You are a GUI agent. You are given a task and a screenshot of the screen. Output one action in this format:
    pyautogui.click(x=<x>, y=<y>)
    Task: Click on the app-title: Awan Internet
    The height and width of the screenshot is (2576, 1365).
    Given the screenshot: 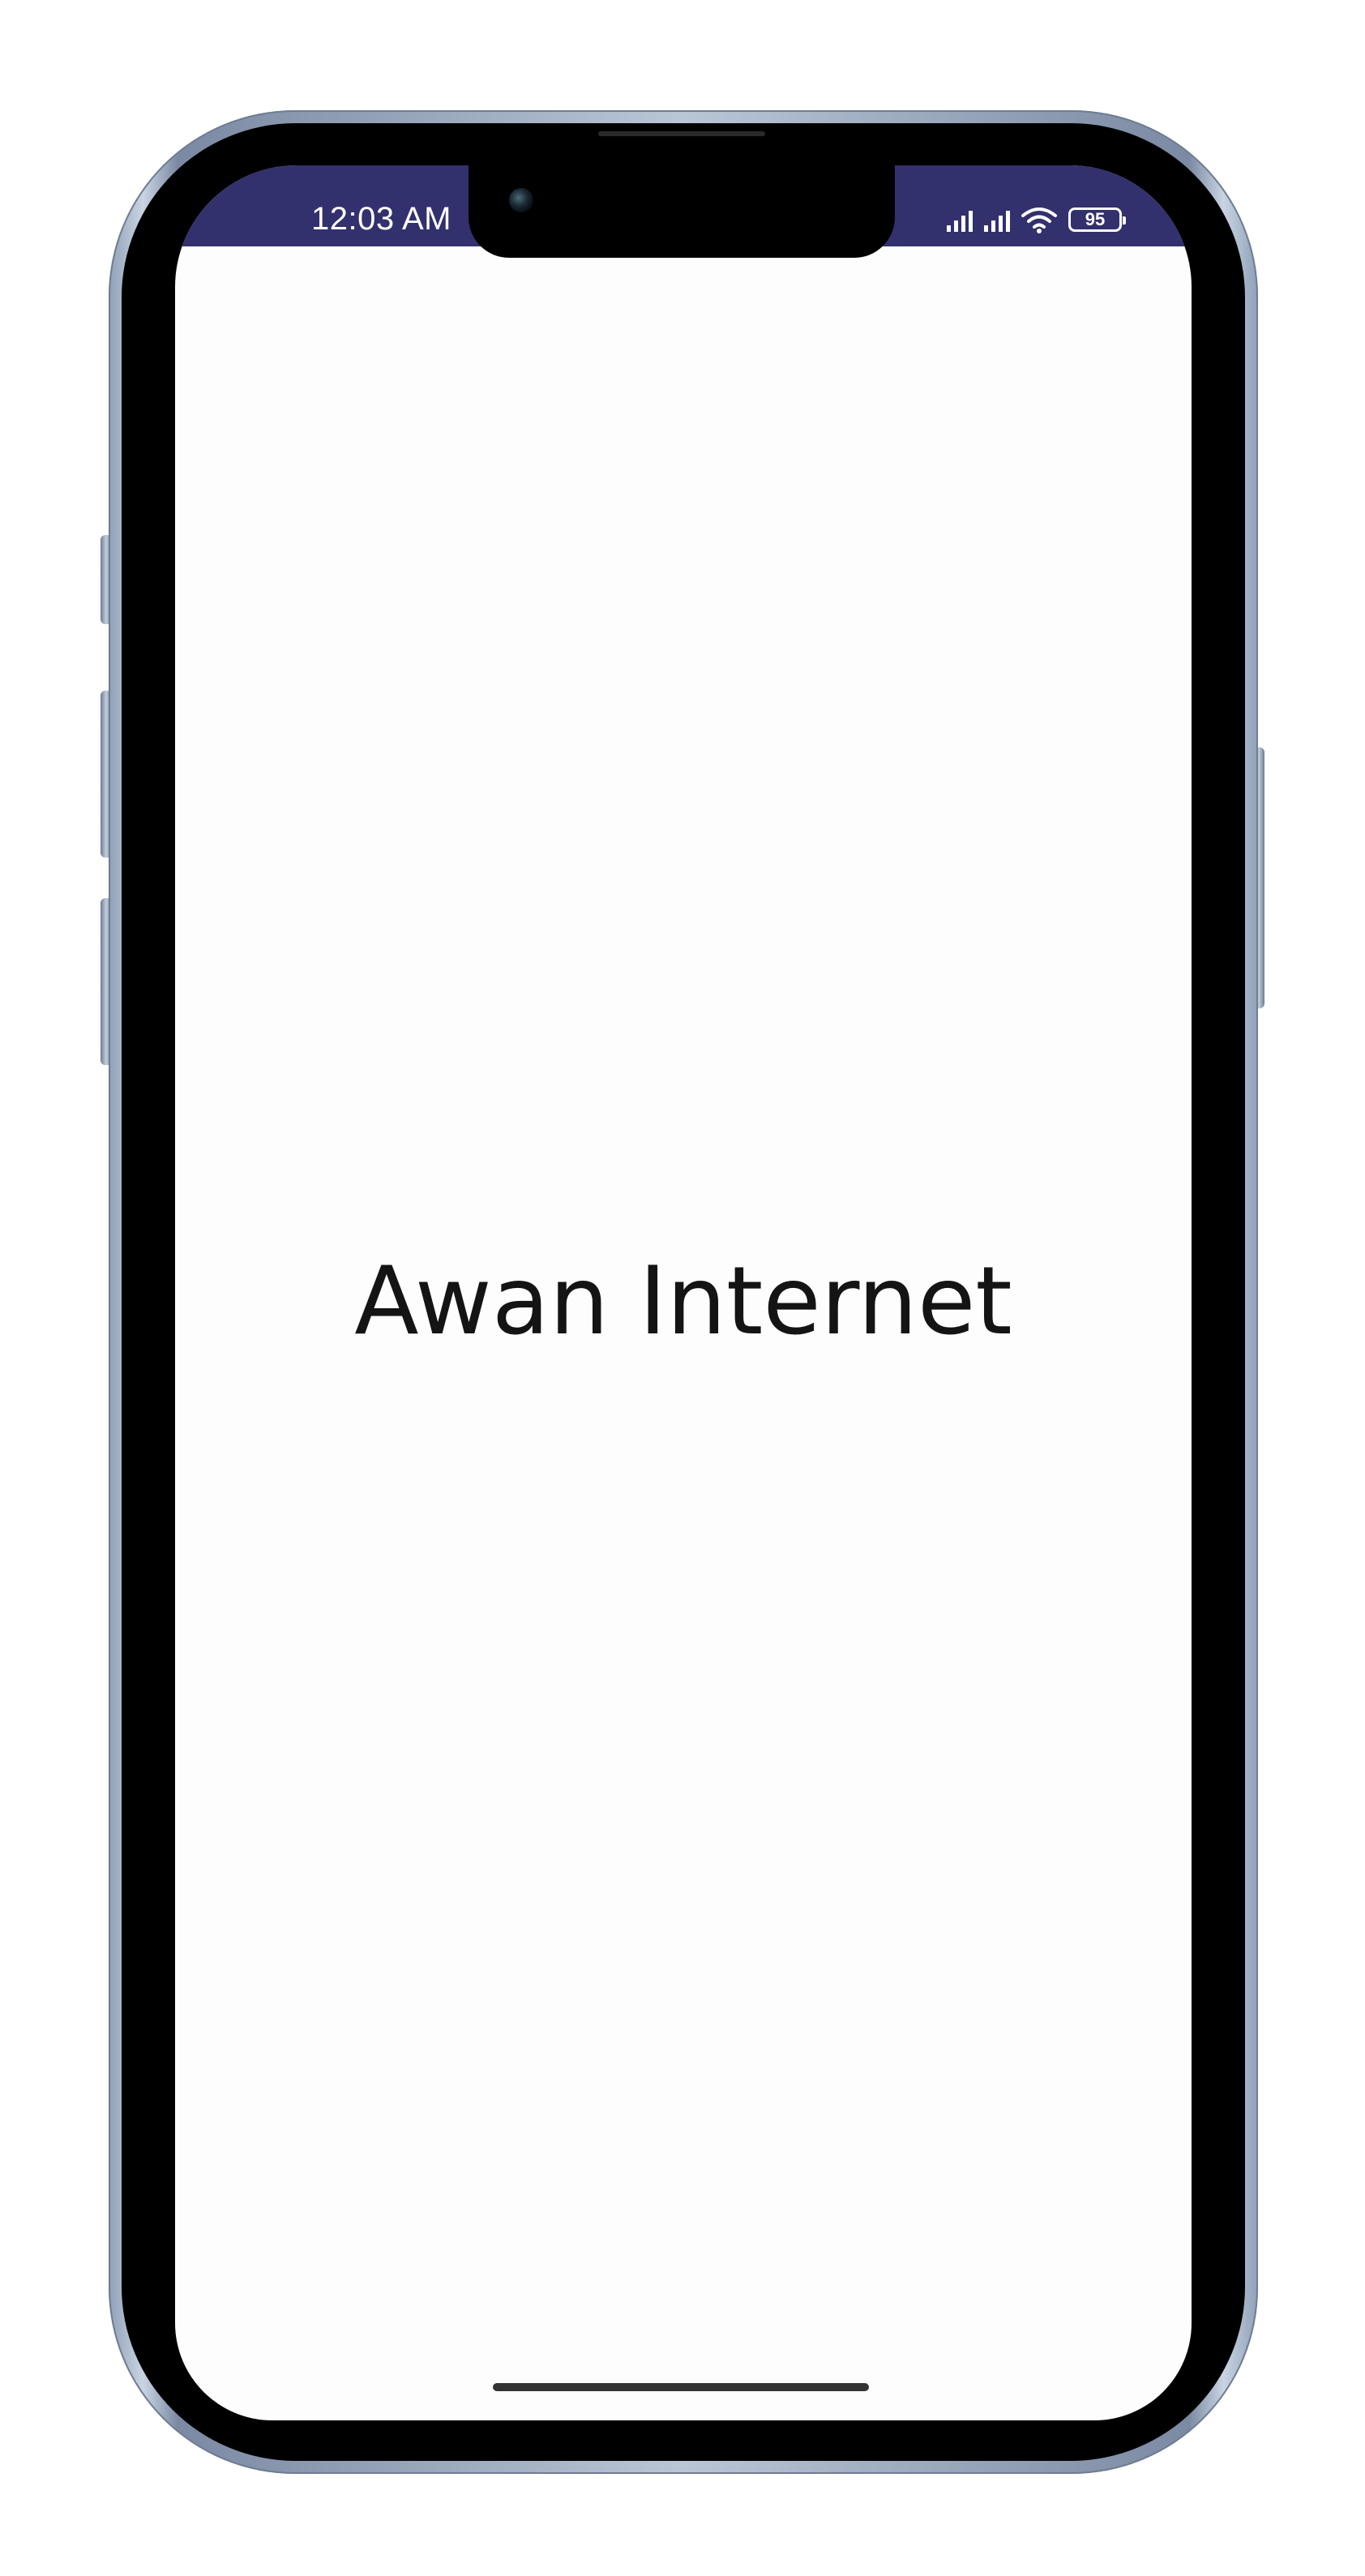 What is the action you would take?
    pyautogui.click(x=683, y=1301)
    